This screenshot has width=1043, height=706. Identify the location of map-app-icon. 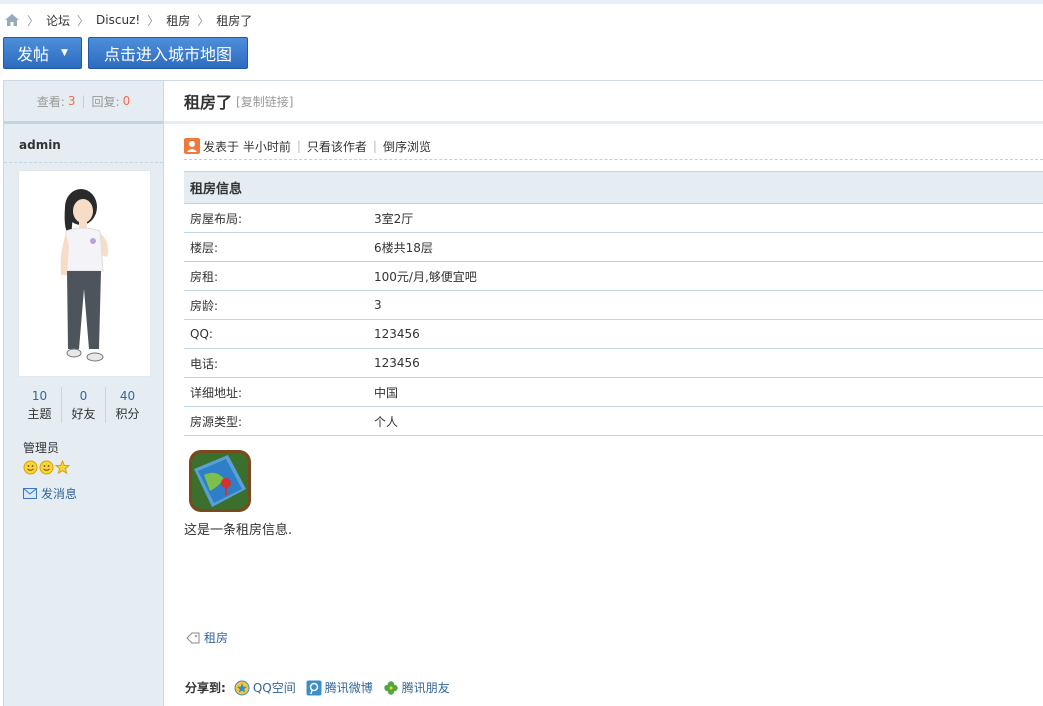
(220, 481).